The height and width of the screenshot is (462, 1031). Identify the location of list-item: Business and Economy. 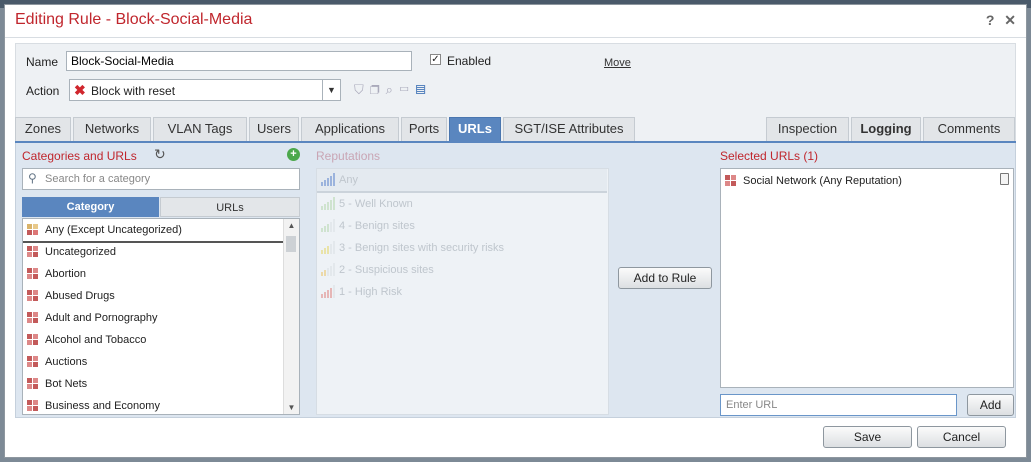
(153, 404).